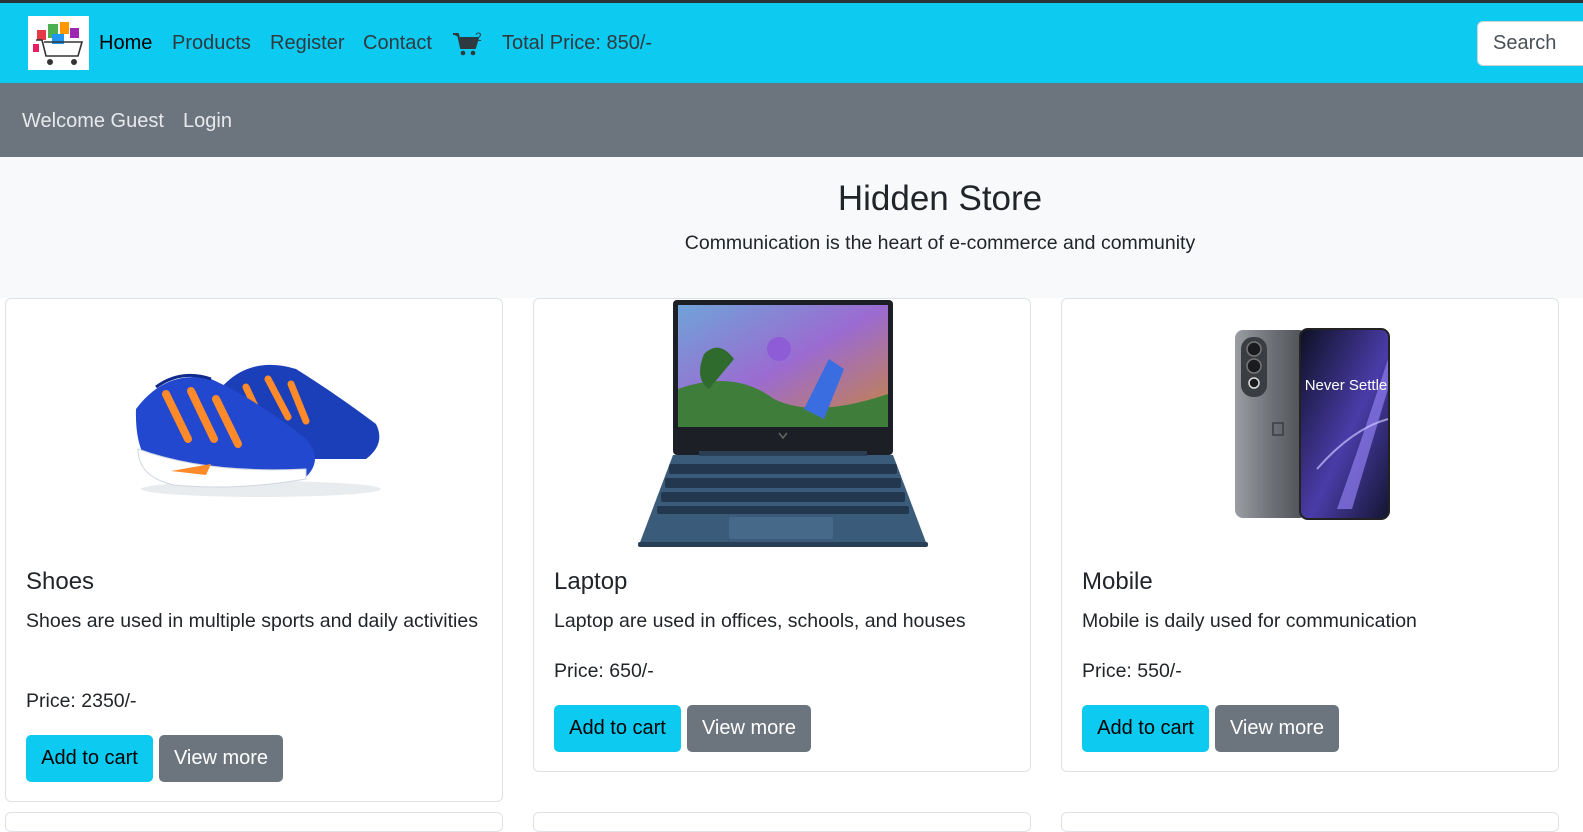  What do you see at coordinates (478, 37) in the screenshot?
I see `cart-count-badge: 2` at bounding box center [478, 37].